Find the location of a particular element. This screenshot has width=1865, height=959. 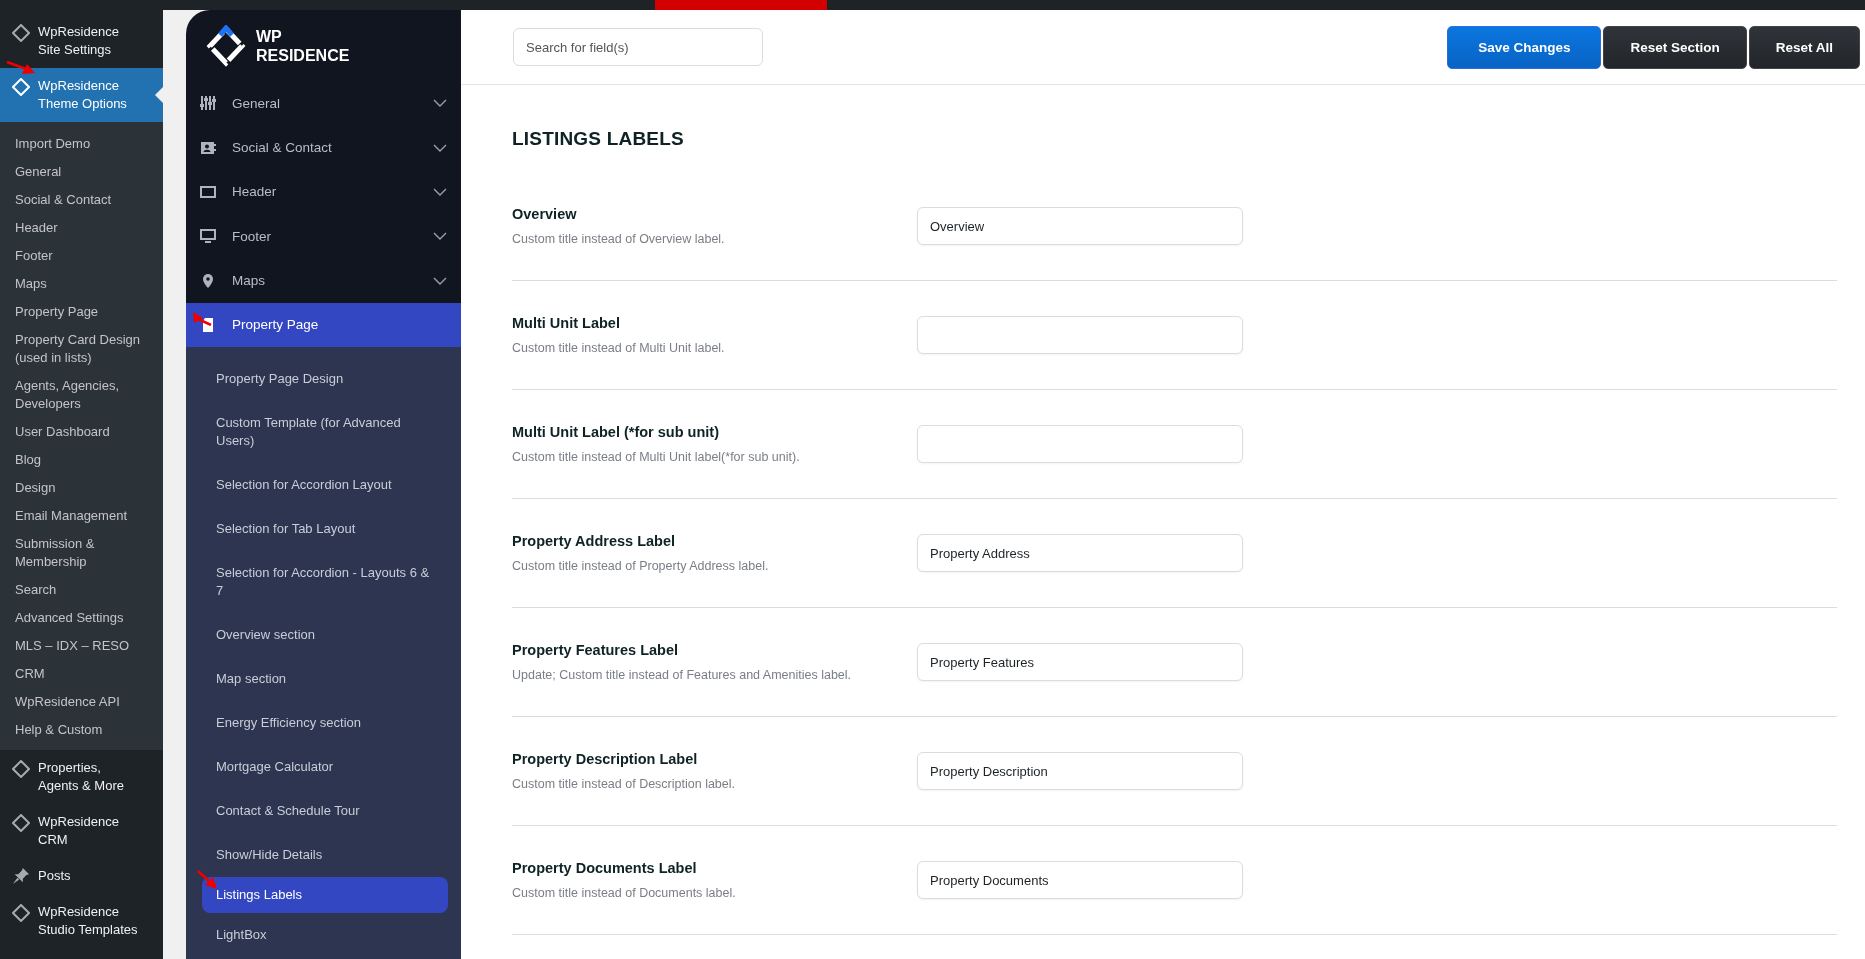

field-description: Custom title instead of Description label. is located at coordinates (624, 784).